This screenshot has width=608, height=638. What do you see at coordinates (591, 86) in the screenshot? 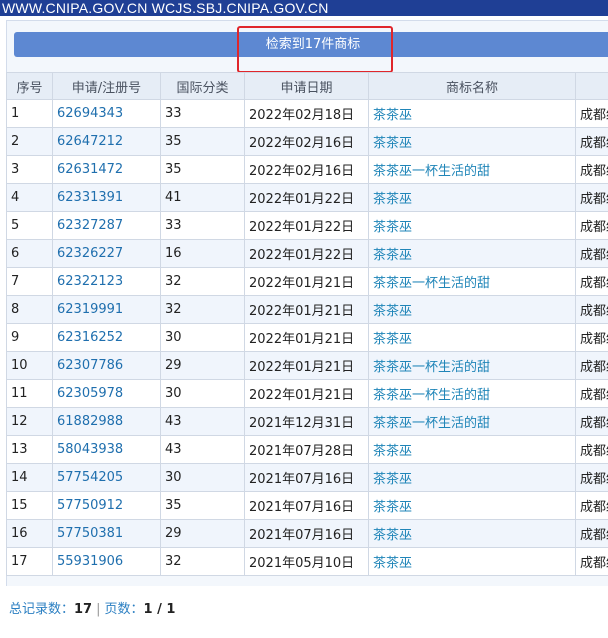
I see `column-header-applicant` at bounding box center [591, 86].